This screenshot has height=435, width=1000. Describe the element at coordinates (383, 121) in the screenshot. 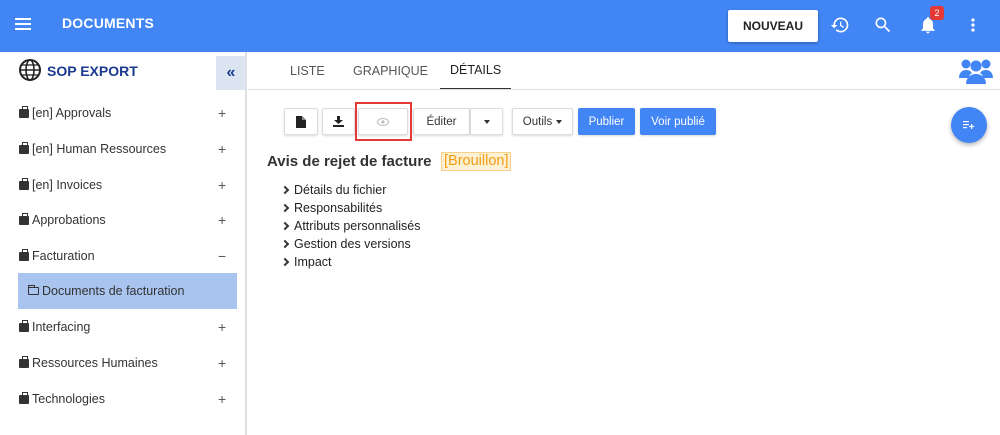

I see `highlight-box` at that location.